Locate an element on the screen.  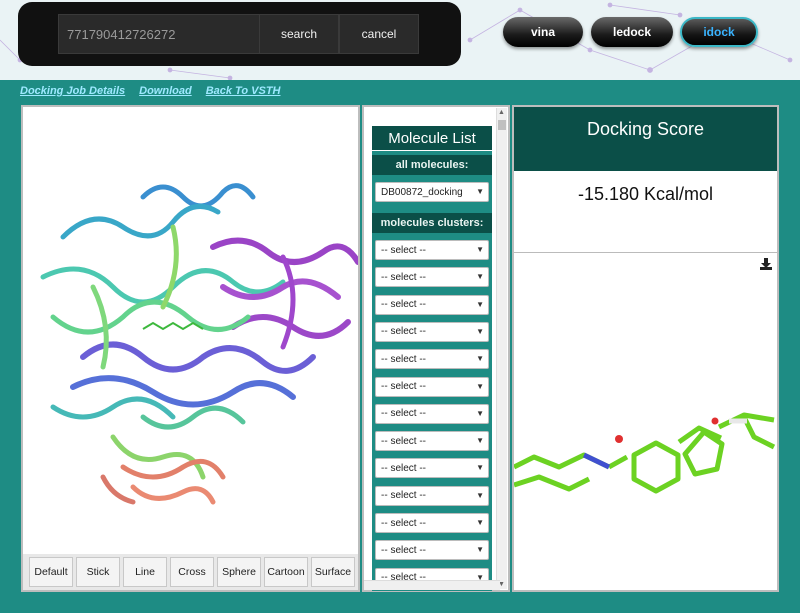
cluster-select-9: -- select -- ▼ is located at coordinates (432, 468).